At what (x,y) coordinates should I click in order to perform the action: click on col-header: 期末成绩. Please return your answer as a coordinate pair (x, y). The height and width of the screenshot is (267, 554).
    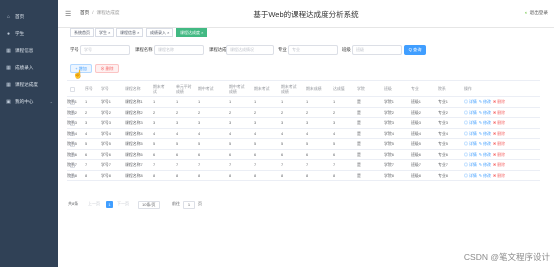
    Looking at the image, I should click on (314, 89).